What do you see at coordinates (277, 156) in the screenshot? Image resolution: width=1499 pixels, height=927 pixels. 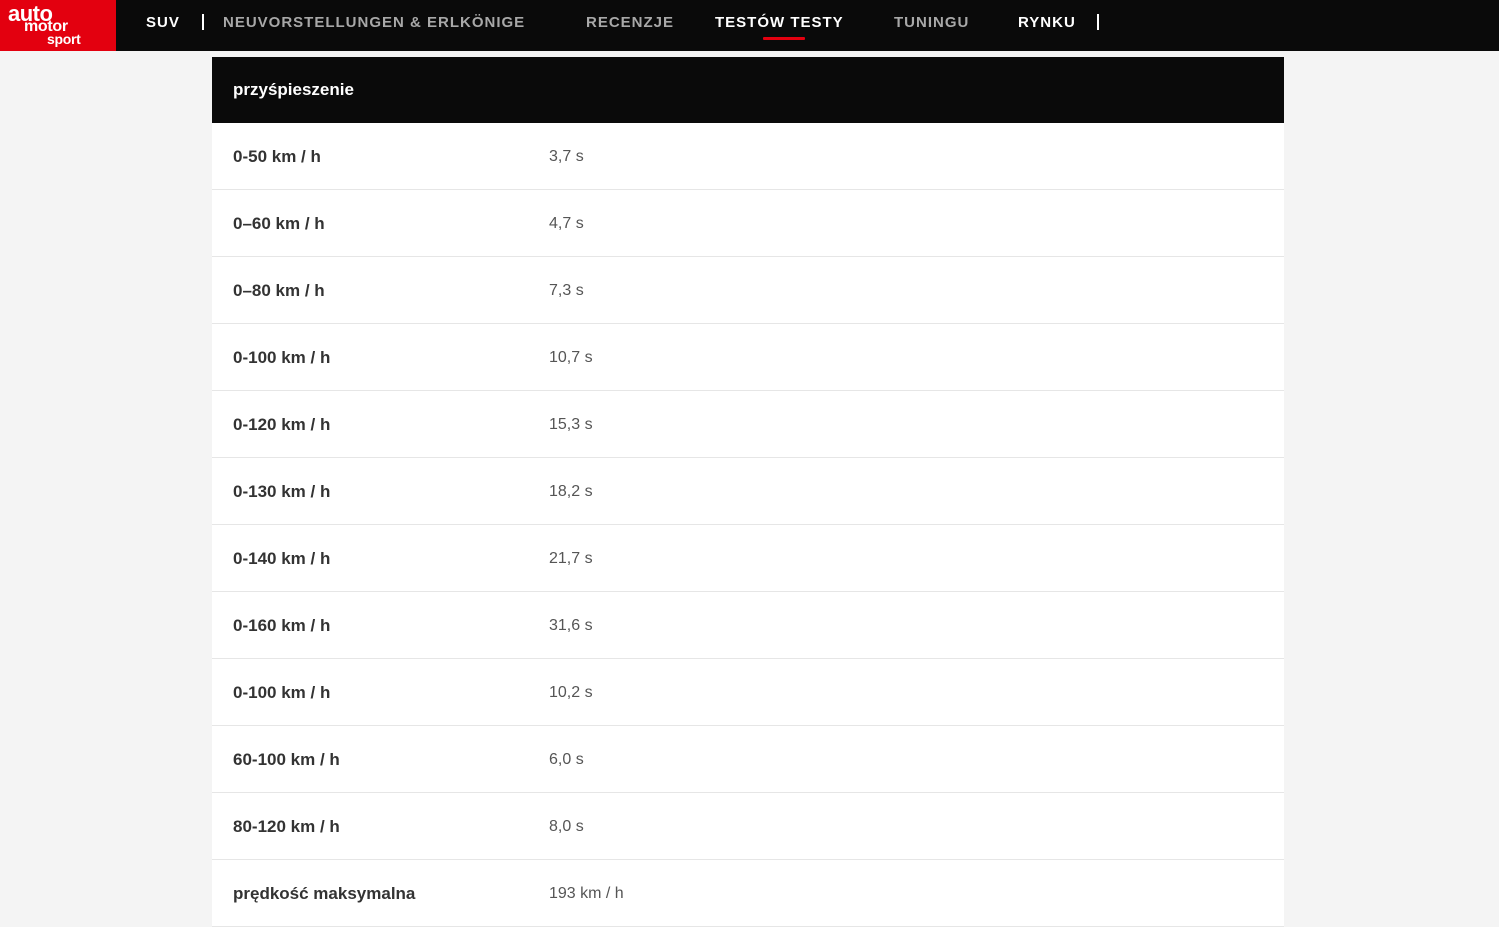 I see `spec-label: 0-50 km / h` at bounding box center [277, 156].